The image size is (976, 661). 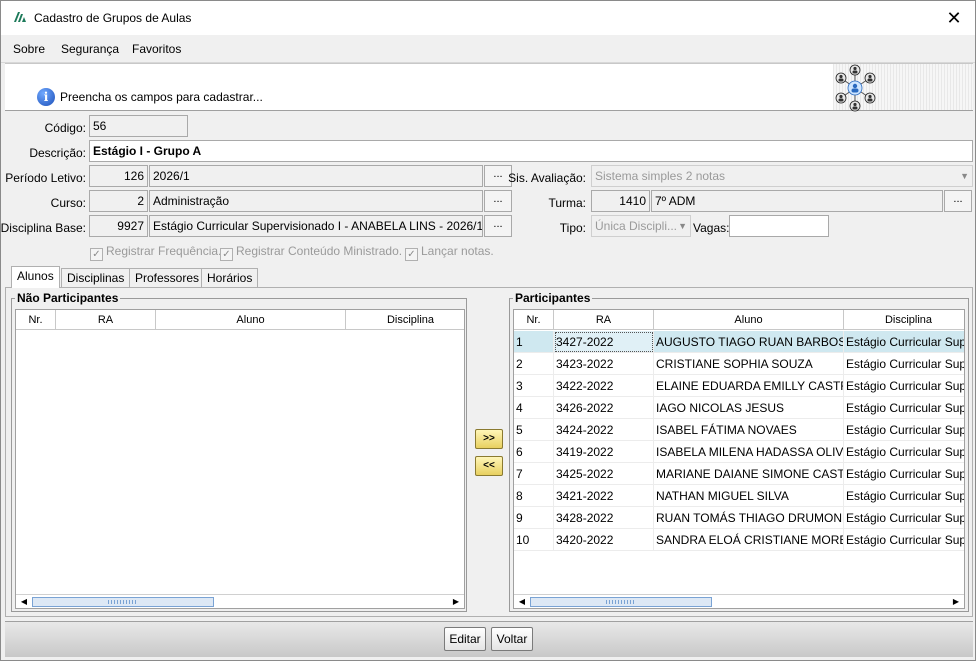 What do you see at coordinates (782, 176) in the screenshot?
I see `sis-avaliacao-select: Sistema simples 2 notas ▼` at bounding box center [782, 176].